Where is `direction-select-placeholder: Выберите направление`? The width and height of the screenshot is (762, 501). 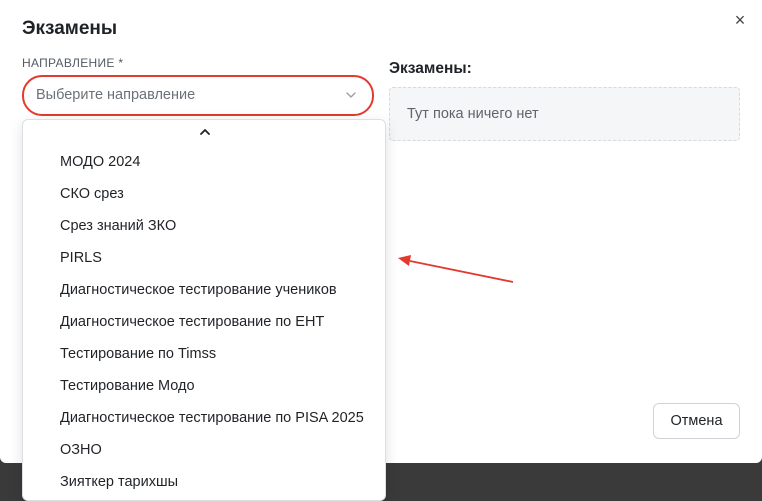 direction-select-placeholder: Выберите направление is located at coordinates (116, 95).